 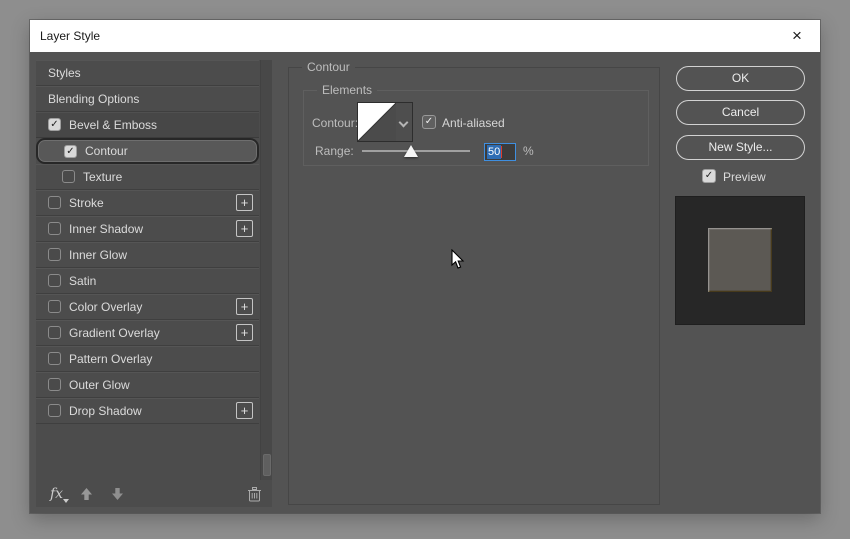 What do you see at coordinates (147, 177) in the screenshot?
I see `sidebar-item-texture: Texture` at bounding box center [147, 177].